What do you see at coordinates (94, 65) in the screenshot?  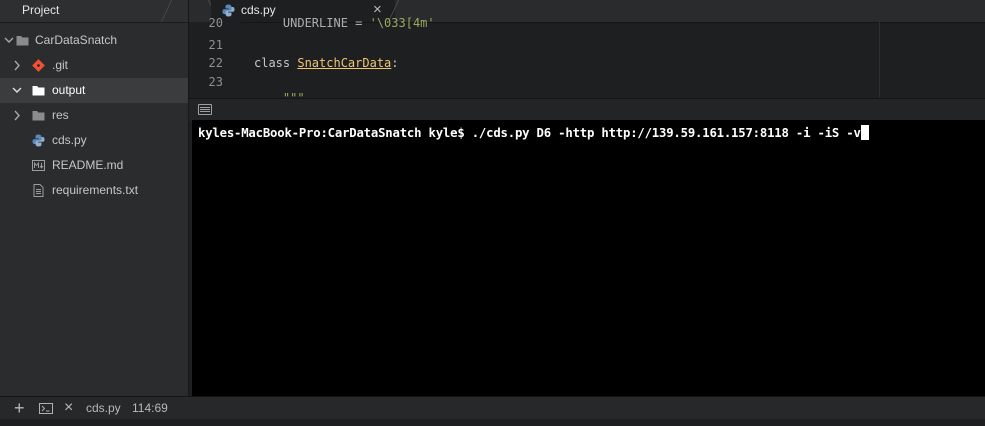 I see `tree-item-git: .git` at bounding box center [94, 65].